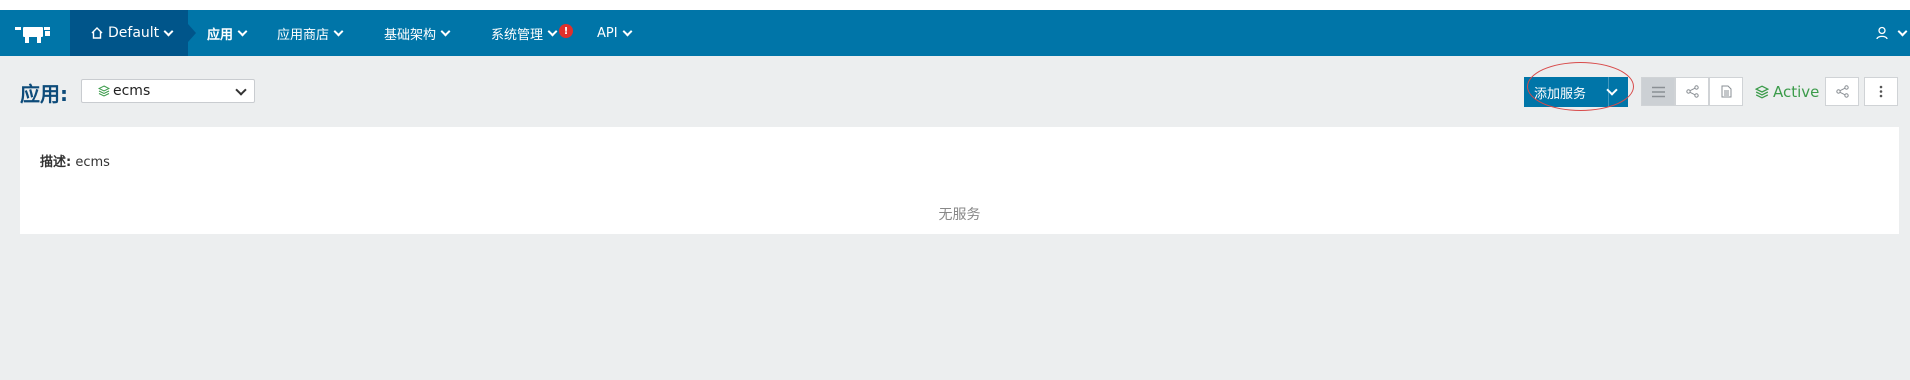  I want to click on nav-item-label: 应用商店, so click(303, 35).